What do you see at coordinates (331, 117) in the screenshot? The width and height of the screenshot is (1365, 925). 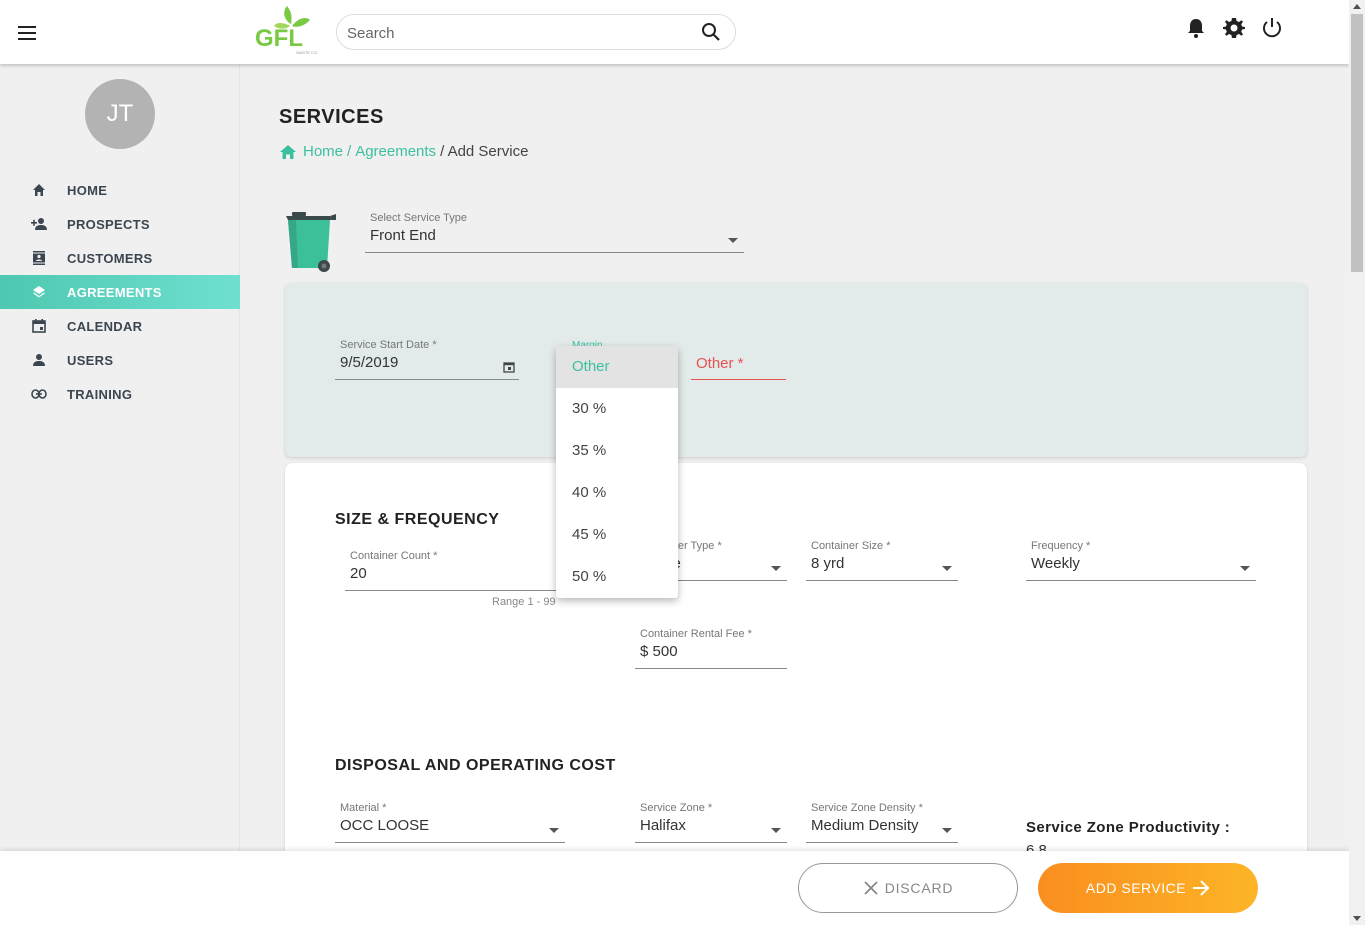 I see `page-title: SERVICES` at bounding box center [331, 117].